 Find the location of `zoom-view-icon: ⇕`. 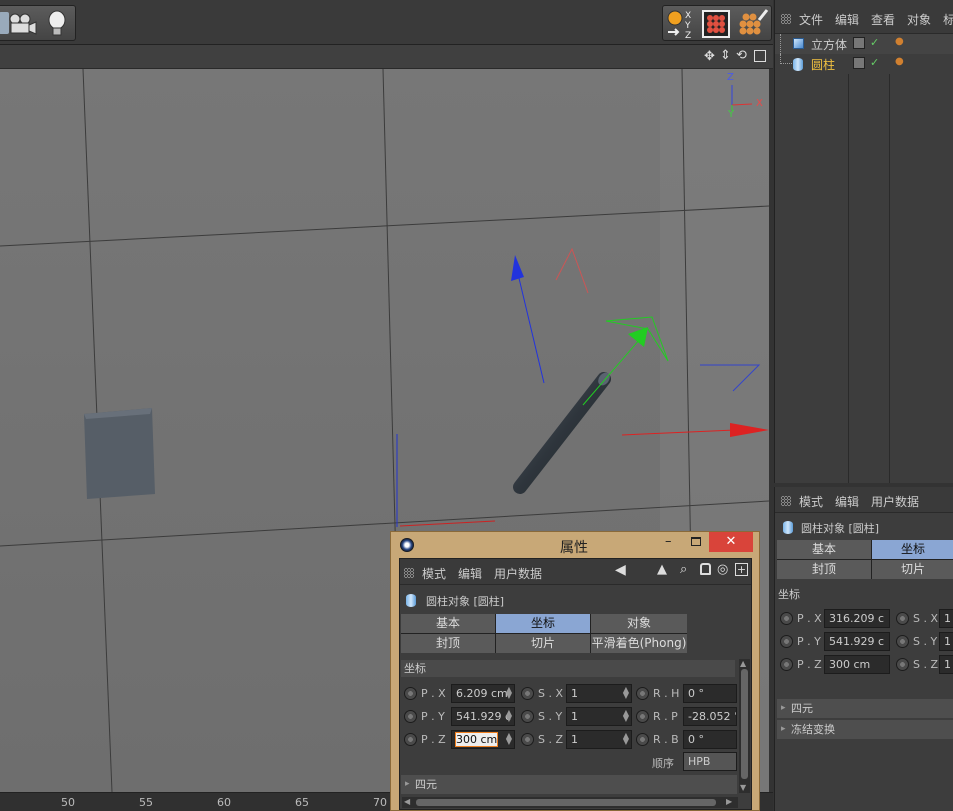

zoom-view-icon: ⇕ is located at coordinates (725, 55).